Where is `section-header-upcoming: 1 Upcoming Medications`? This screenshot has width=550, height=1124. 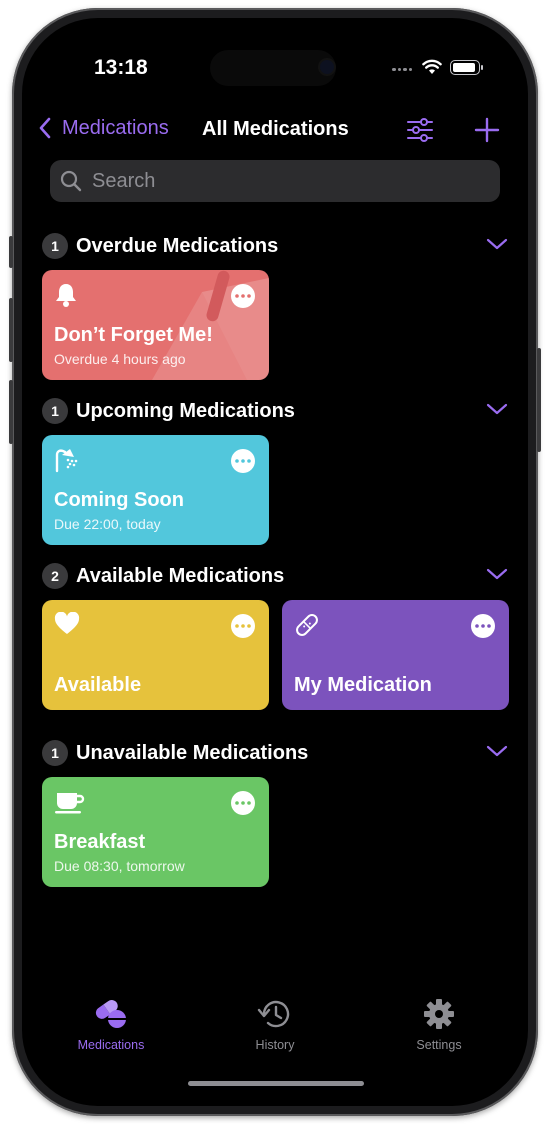
section-header-upcoming: 1 Upcoming Medications is located at coordinates (275, 411).